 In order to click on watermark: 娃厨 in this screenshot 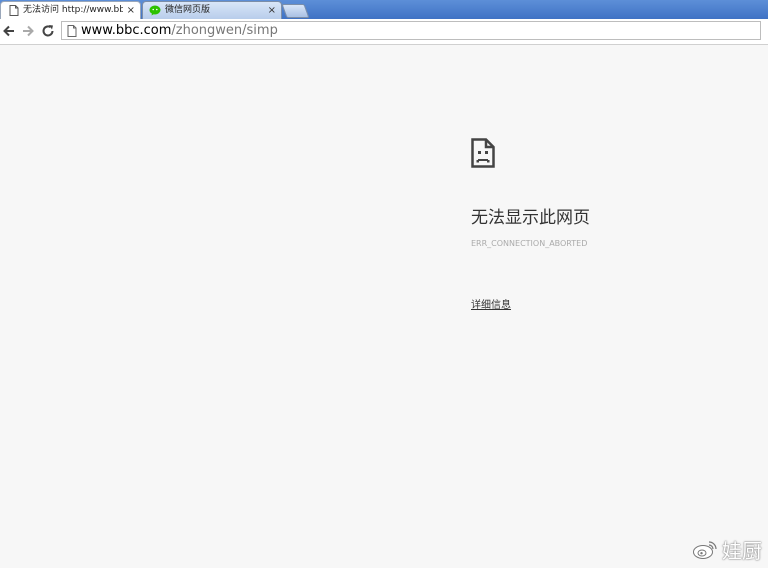, I will do `click(727, 549)`.